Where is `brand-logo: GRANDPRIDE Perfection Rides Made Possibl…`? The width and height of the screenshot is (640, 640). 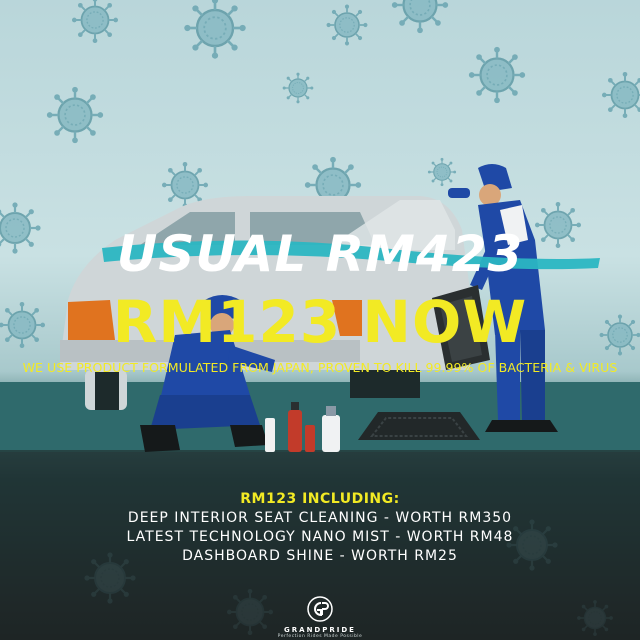
brand-logo: GRANDPRIDE Perfection Rides Made Possibl… is located at coordinates (320, 617).